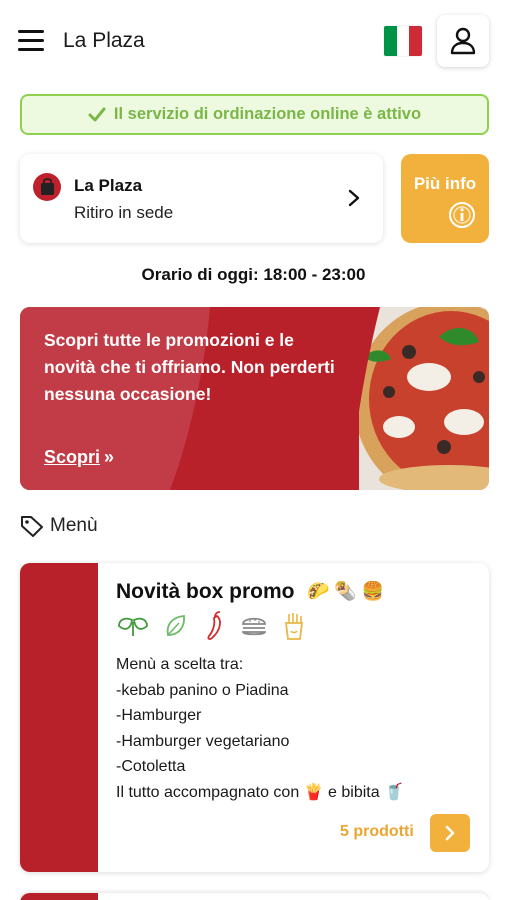  Describe the element at coordinates (104, 40) in the screenshot. I see `app-title: La Plaza` at that location.